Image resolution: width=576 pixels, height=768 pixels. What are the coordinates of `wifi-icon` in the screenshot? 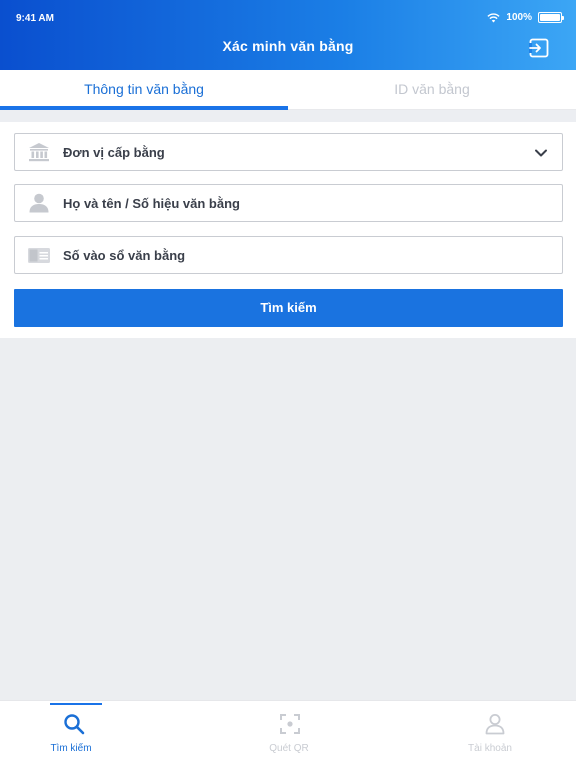 It's located at (494, 17).